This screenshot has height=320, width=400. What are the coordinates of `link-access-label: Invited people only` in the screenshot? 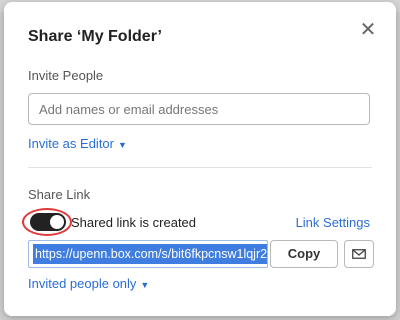 It's located at (82, 283).